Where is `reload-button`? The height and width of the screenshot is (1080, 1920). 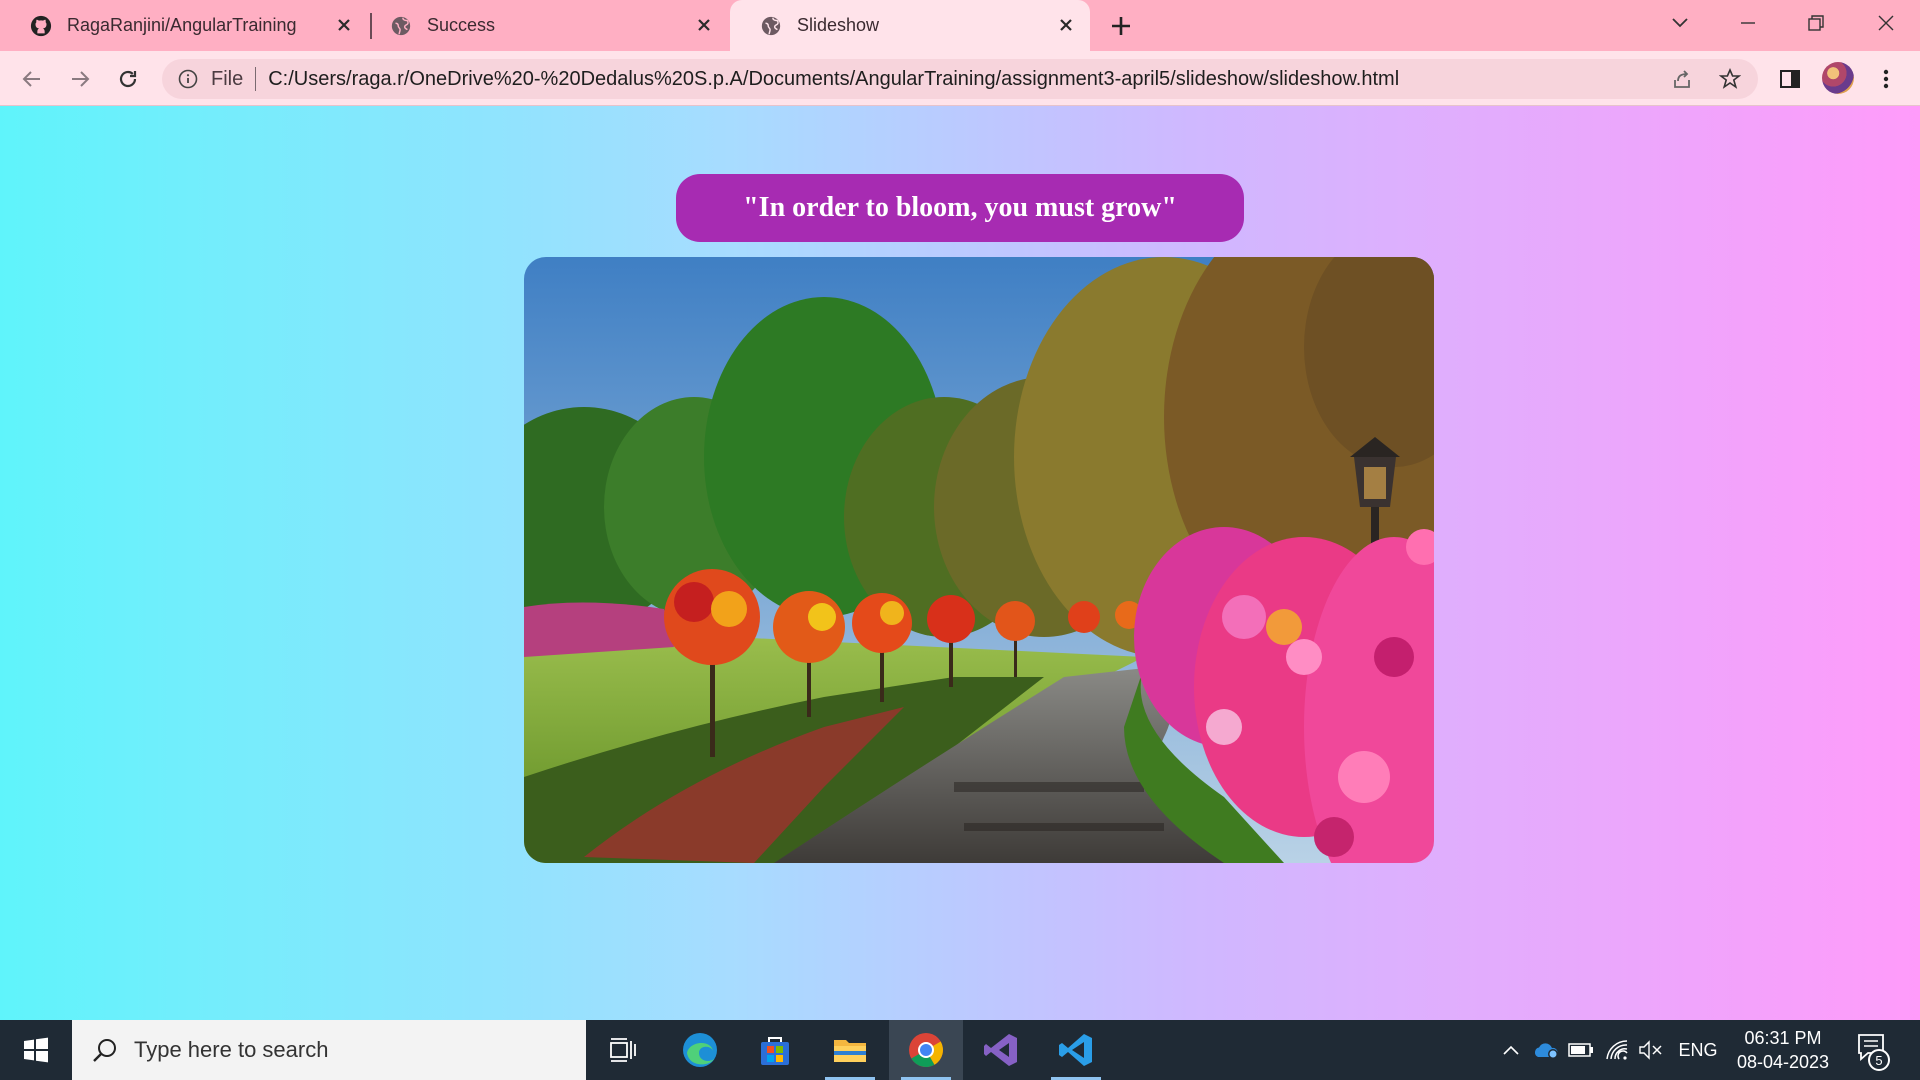 reload-button is located at coordinates (128, 79).